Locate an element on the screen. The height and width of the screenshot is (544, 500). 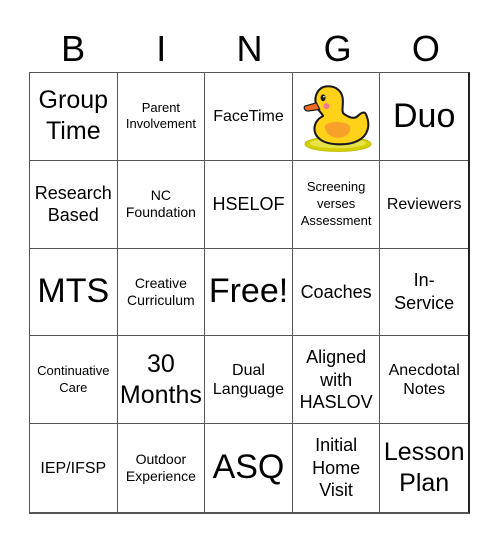
bingo-cell-b-3: MTS is located at coordinates (74, 292).